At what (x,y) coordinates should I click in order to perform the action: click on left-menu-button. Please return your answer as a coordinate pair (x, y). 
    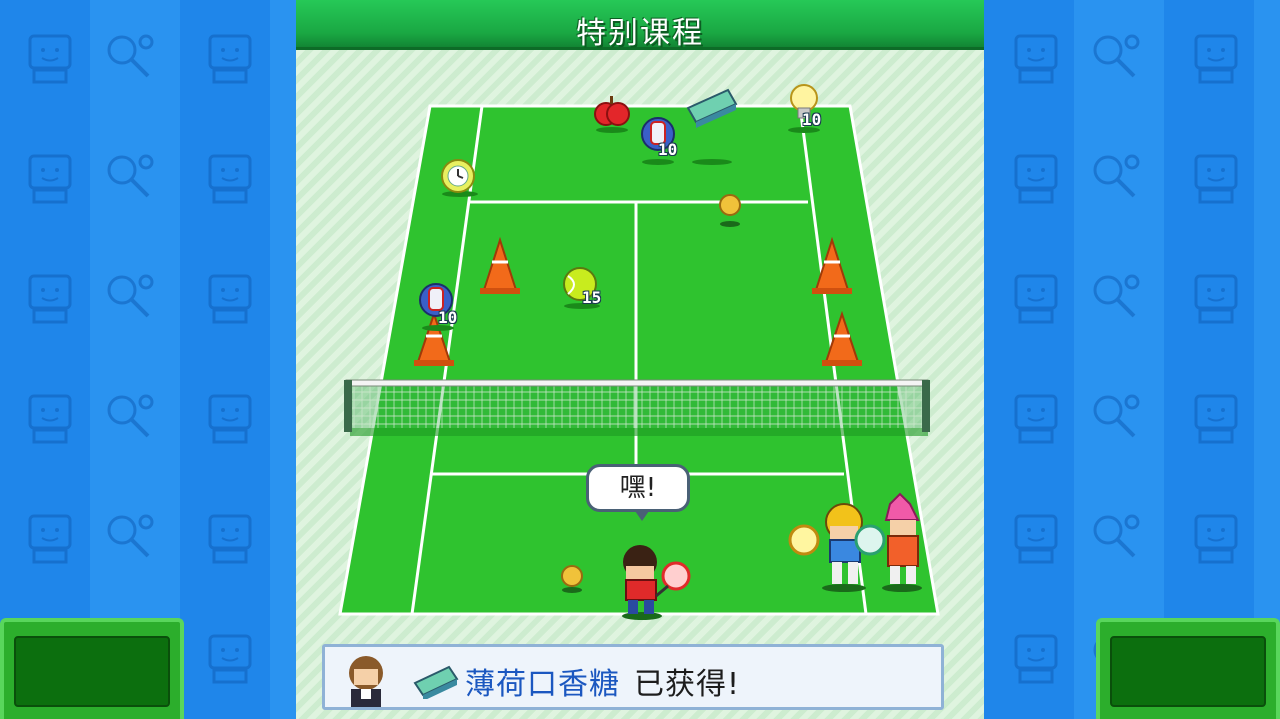
    Looking at the image, I should click on (92, 668).